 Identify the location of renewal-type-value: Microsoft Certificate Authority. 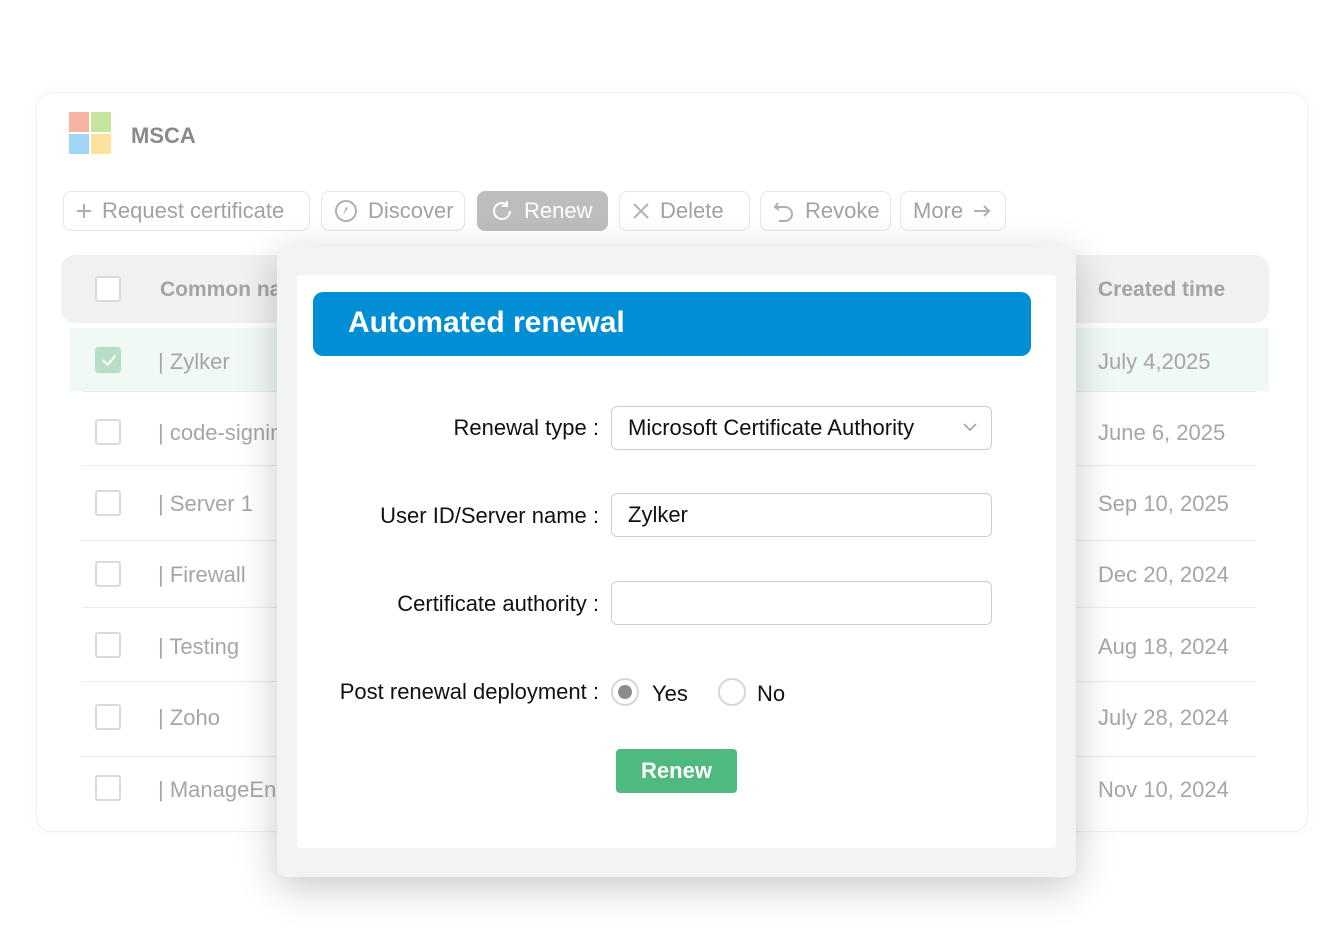
(771, 427).